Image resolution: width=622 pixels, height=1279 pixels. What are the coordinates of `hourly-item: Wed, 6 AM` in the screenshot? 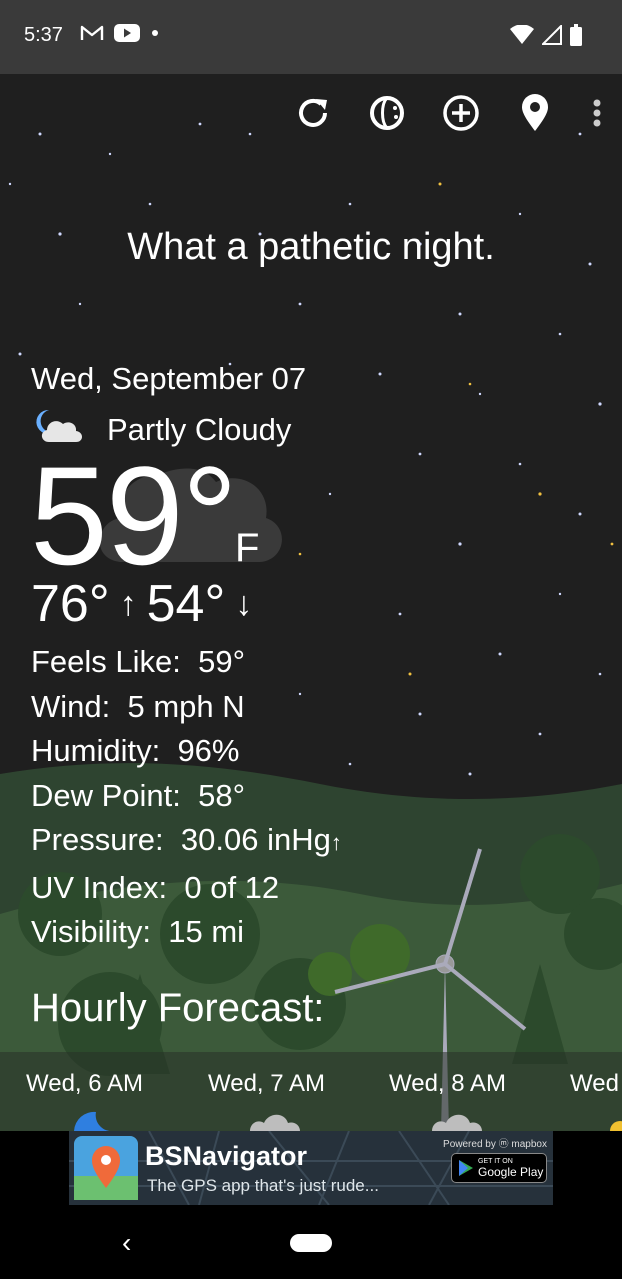 It's located at (84, 1084).